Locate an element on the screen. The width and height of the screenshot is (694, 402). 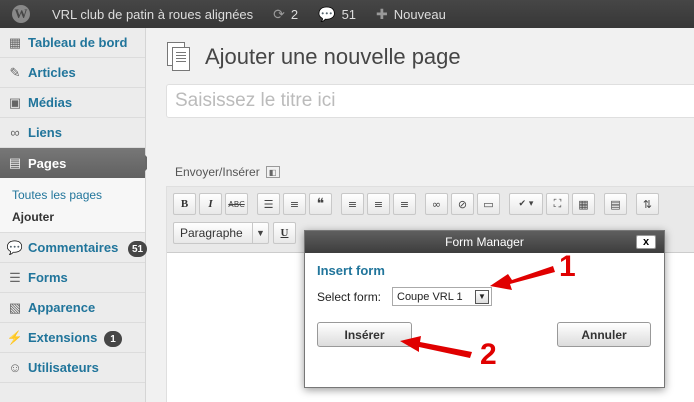
sidebar-item-label: Utilisateurs is located at coordinates (63, 367).